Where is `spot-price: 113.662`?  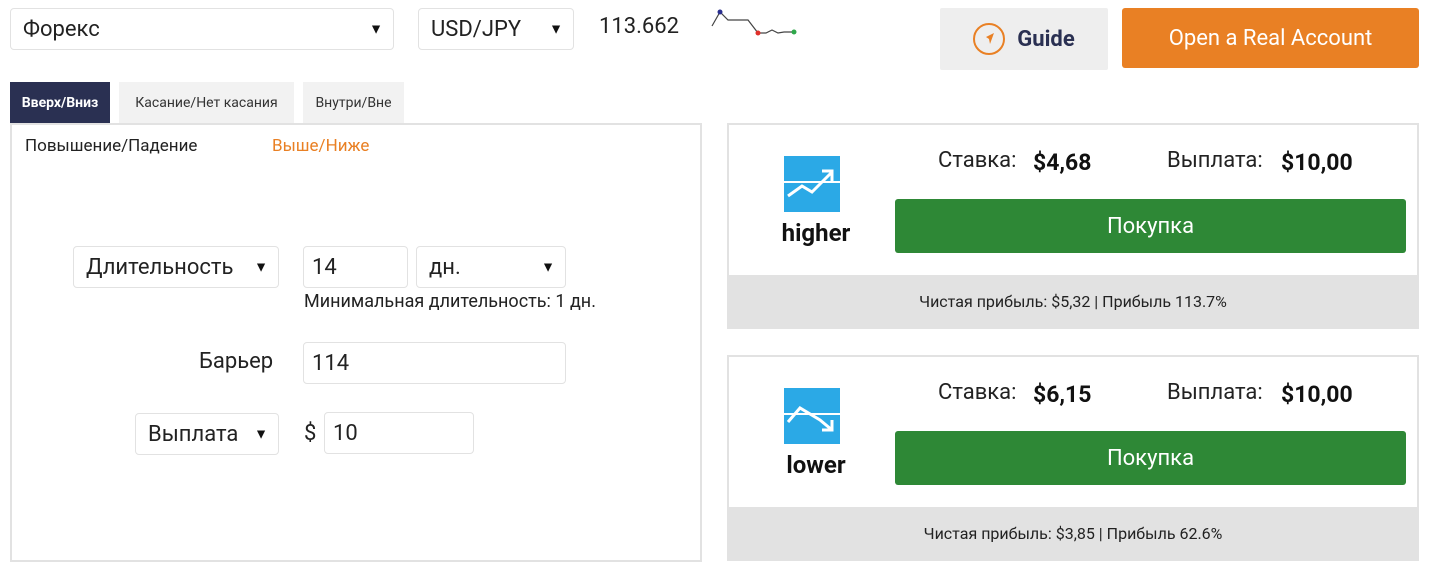 spot-price: 113.662 is located at coordinates (639, 26).